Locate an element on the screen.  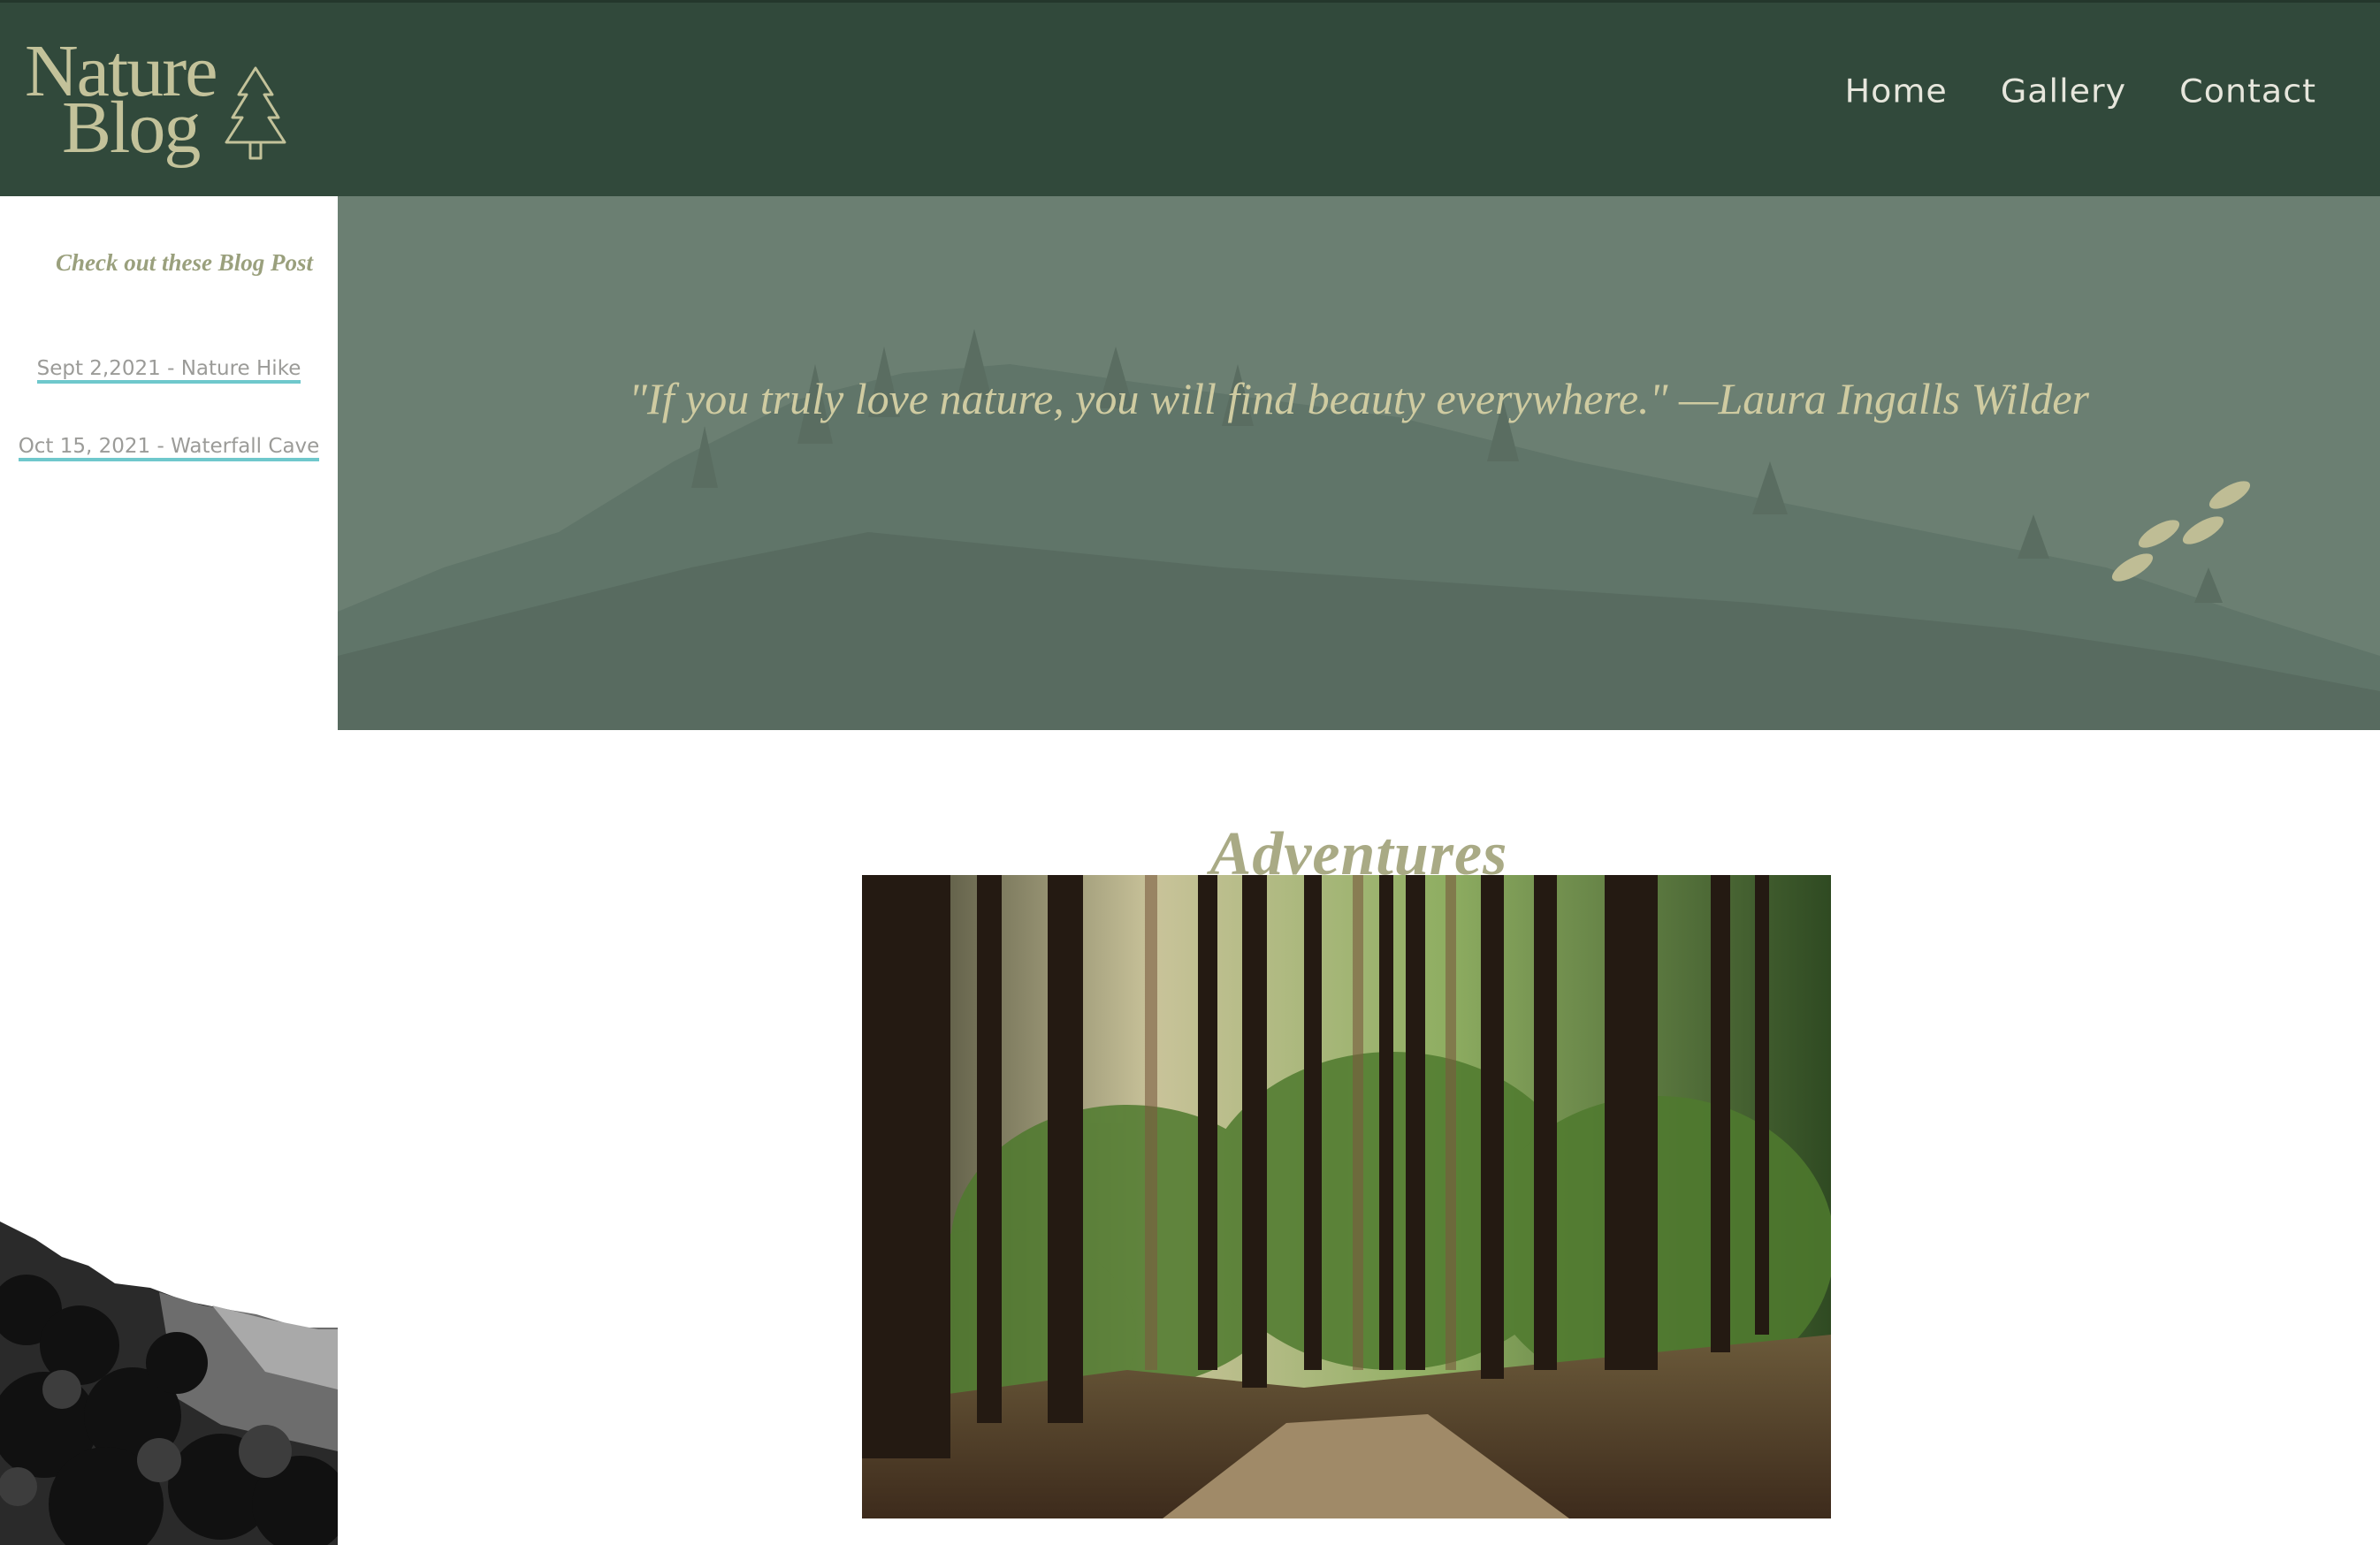
sidebar-link-waterfall-cave: Oct 15, 2021 - Waterfall Cave is located at coordinates (169, 448).